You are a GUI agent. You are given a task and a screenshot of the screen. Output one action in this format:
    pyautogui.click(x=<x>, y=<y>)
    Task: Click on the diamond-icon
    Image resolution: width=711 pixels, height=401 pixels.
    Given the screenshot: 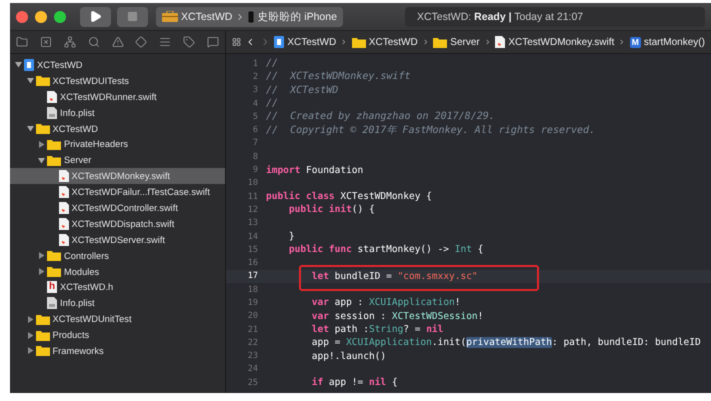 What is the action you would take?
    pyautogui.click(x=141, y=42)
    